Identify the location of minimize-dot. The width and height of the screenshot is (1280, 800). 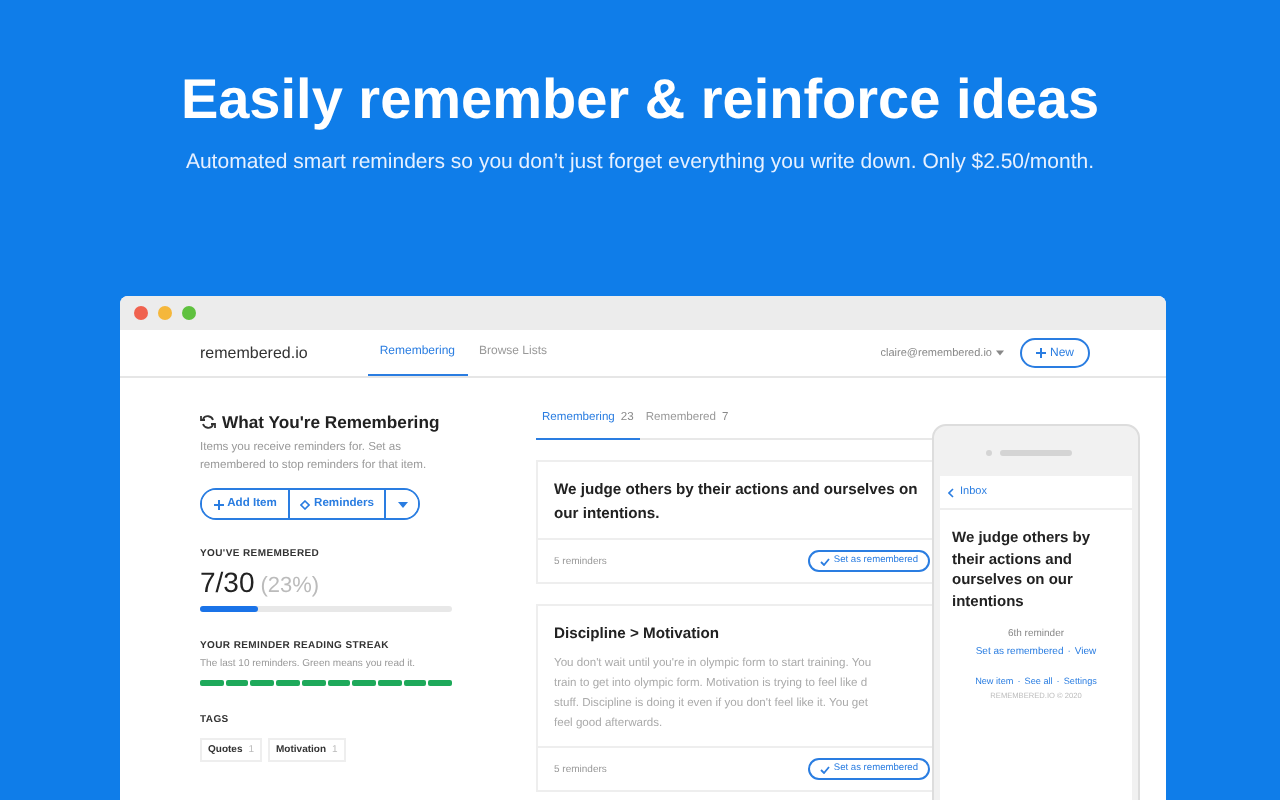
(165, 313).